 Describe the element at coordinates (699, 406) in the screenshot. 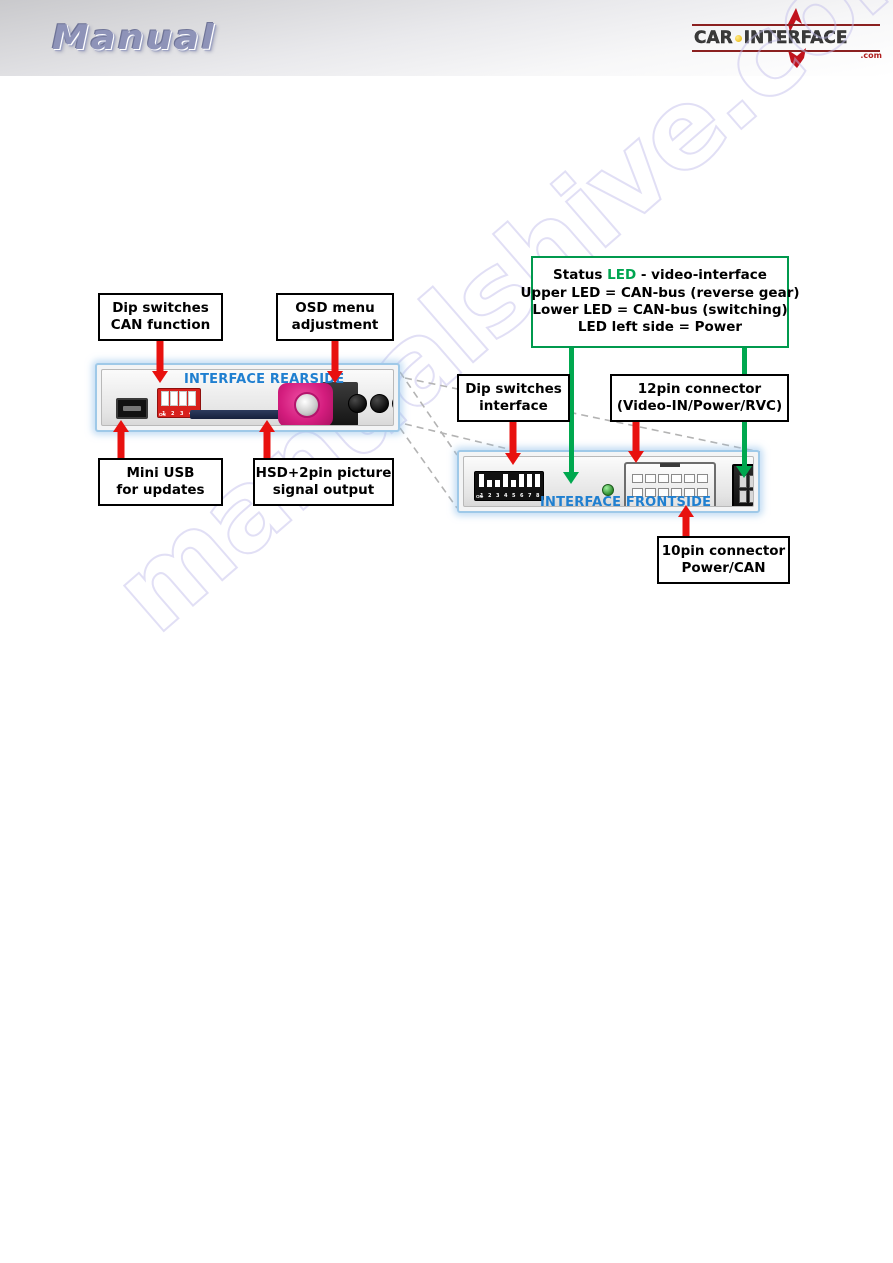

I see `callout-line-2: (Video-IN/Power/RVC)` at that location.